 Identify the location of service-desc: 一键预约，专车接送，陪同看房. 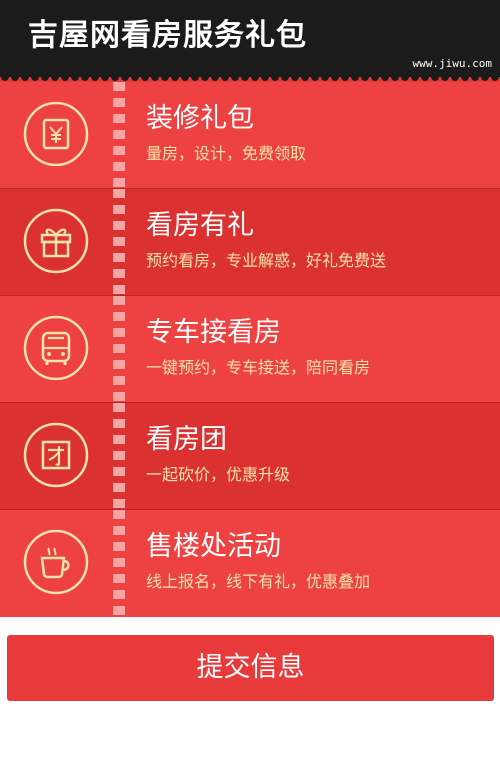
(258, 367).